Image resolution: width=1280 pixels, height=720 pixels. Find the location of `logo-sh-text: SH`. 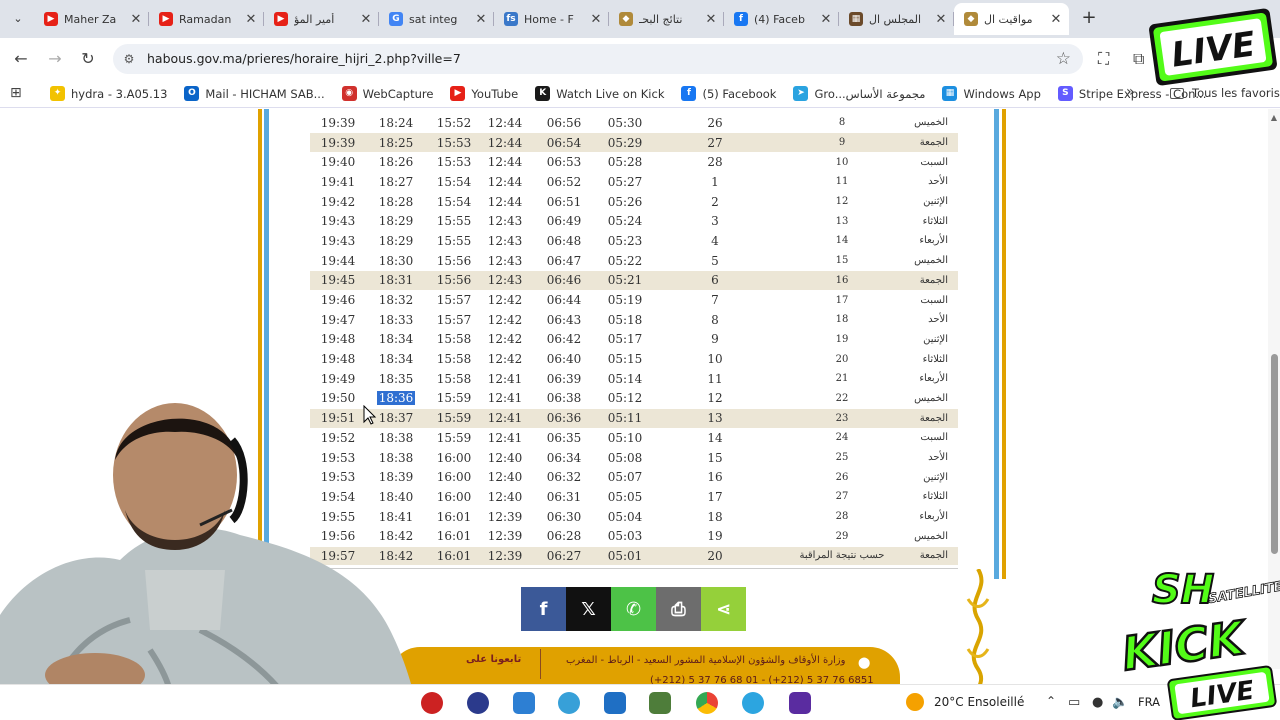

logo-sh-text: SH is located at coordinates (1183, 590).